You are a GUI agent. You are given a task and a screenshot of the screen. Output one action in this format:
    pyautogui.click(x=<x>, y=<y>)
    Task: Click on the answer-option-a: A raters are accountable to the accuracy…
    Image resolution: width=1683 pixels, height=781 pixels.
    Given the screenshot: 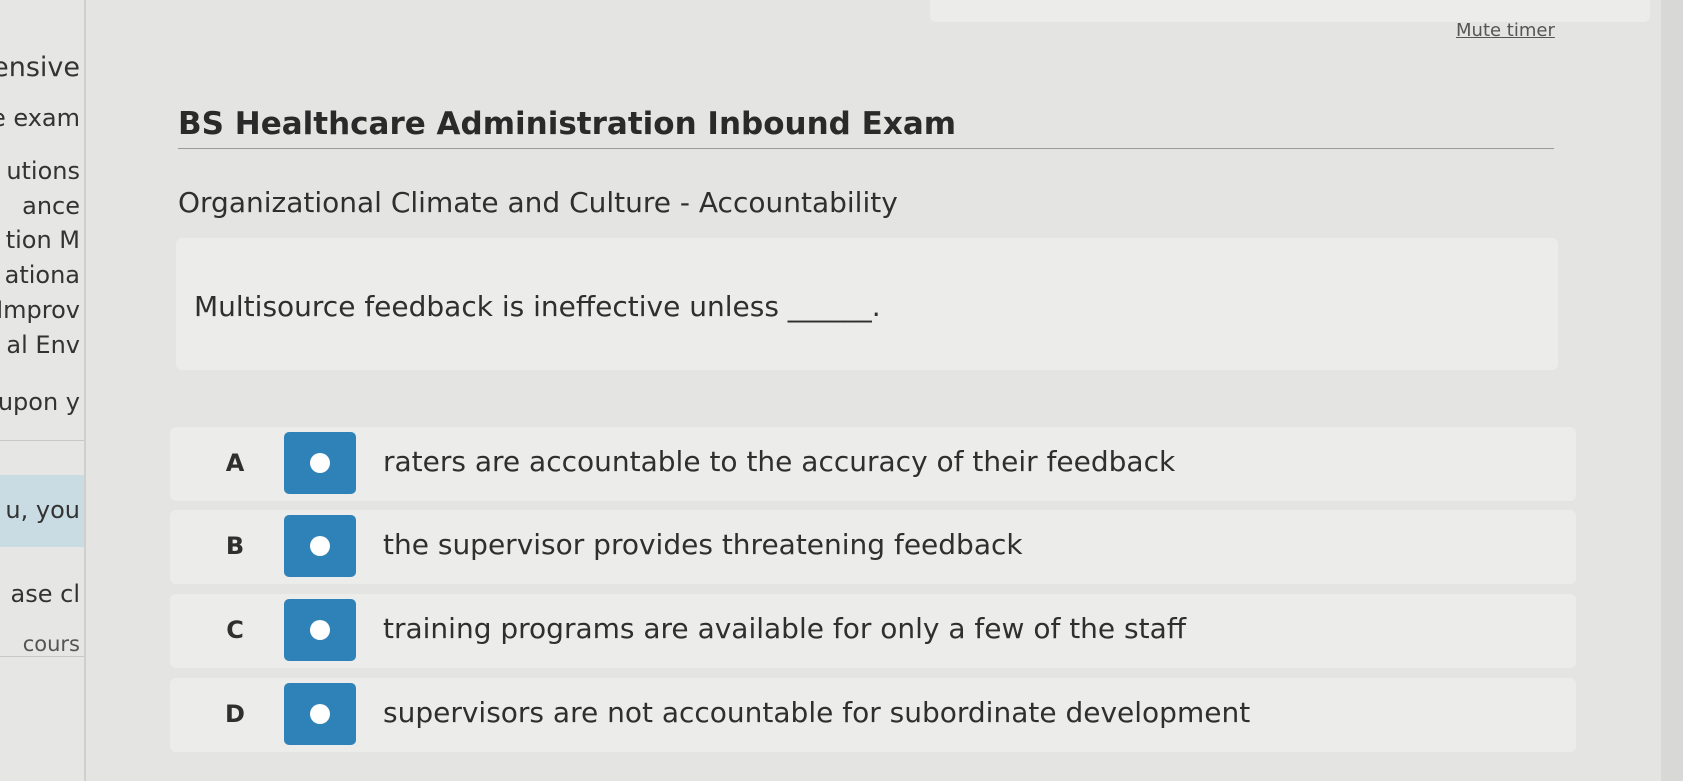 What is the action you would take?
    pyautogui.click(x=873, y=464)
    